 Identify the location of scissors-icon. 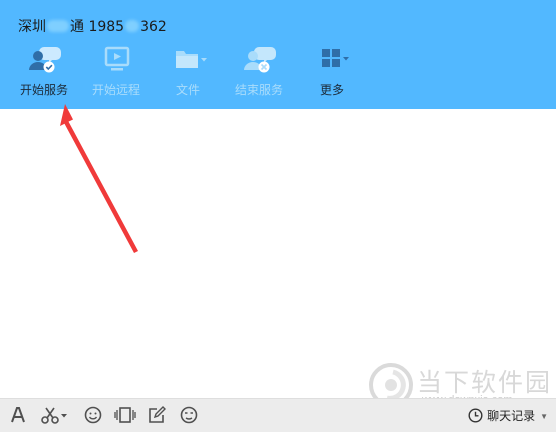
(55, 415).